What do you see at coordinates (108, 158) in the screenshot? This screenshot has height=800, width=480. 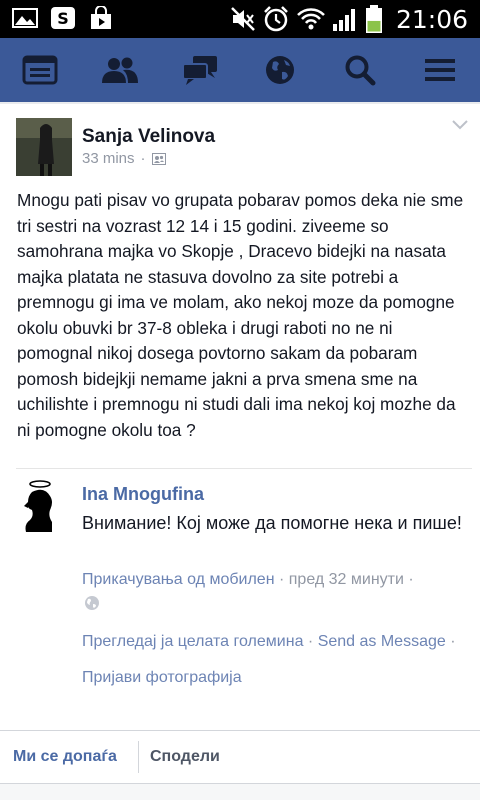 I see `post-time: 33 mins` at bounding box center [108, 158].